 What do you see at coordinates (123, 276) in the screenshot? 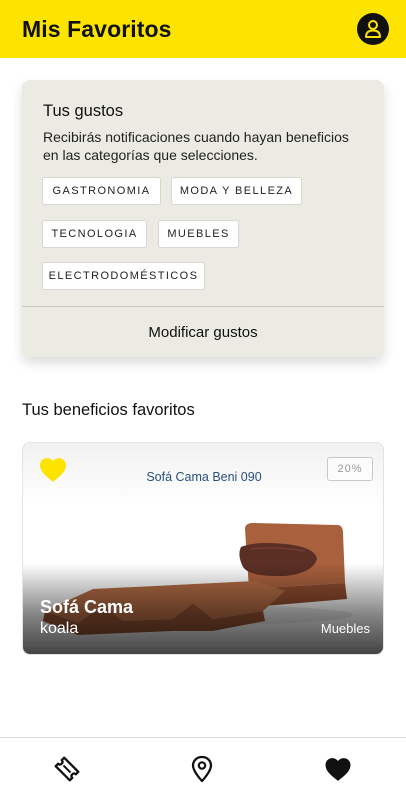
I see `category-chip-electrodomesticos: ELECTRODOMÉSTICOS` at bounding box center [123, 276].